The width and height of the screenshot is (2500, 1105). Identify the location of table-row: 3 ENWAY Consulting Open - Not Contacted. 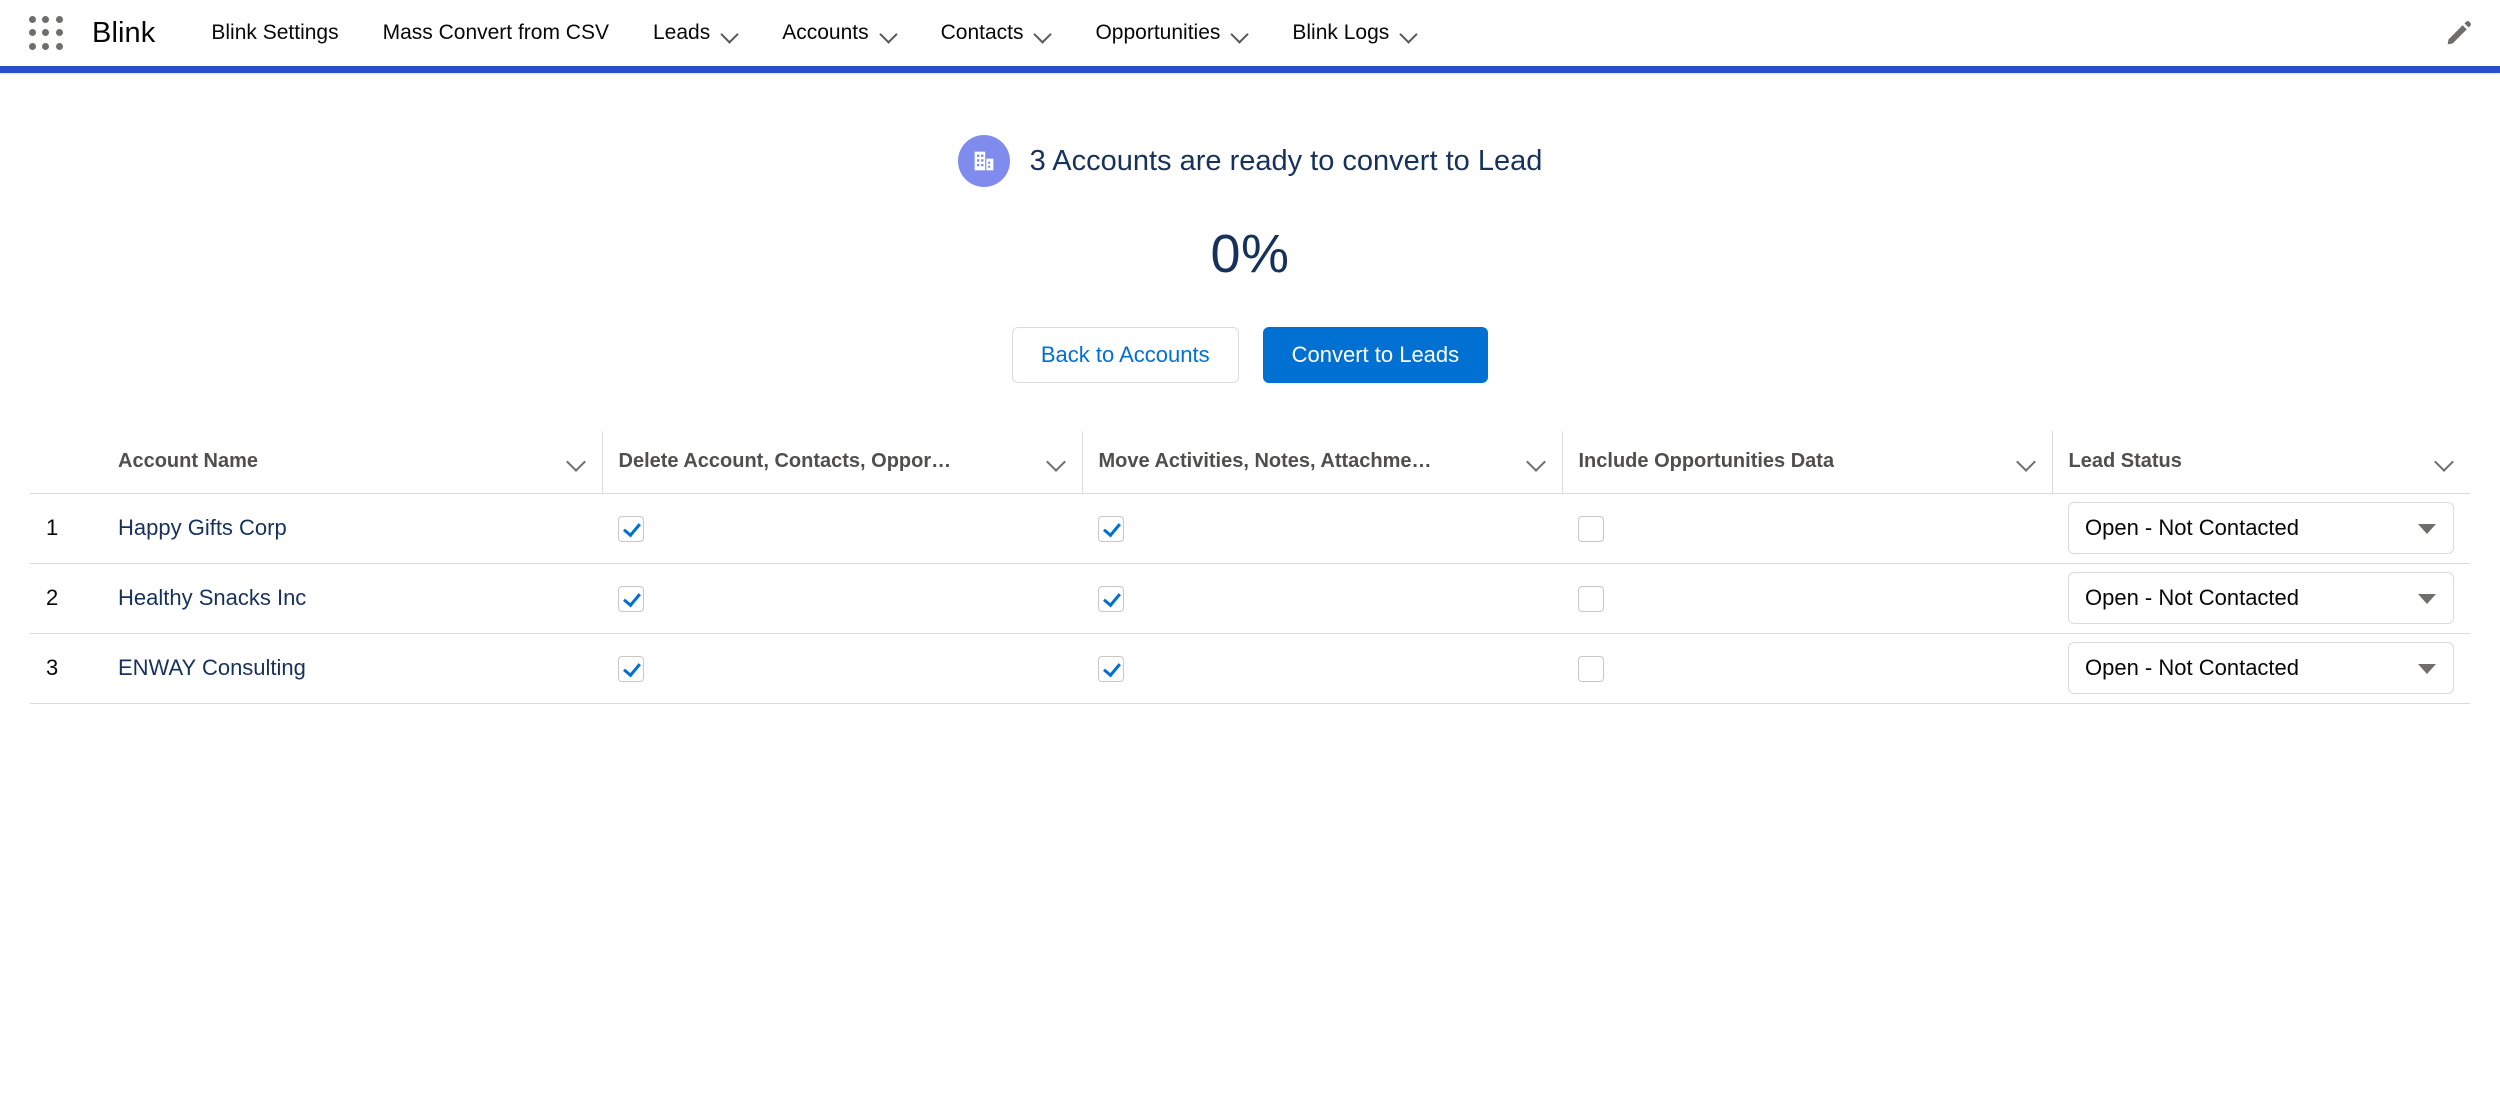
(1250, 668).